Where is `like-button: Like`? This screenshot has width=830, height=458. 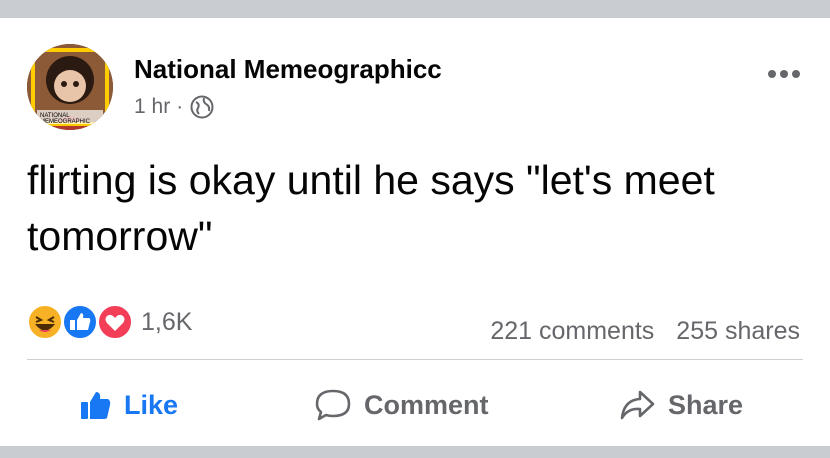 like-button: Like is located at coordinates (128, 405).